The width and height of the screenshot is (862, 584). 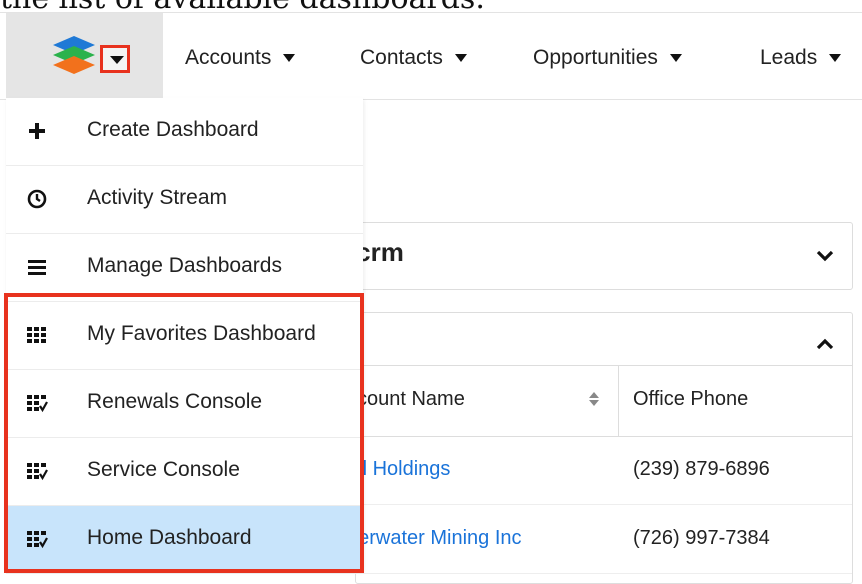 What do you see at coordinates (175, 401) in the screenshot?
I see `menu-item-label: Renewals Console` at bounding box center [175, 401].